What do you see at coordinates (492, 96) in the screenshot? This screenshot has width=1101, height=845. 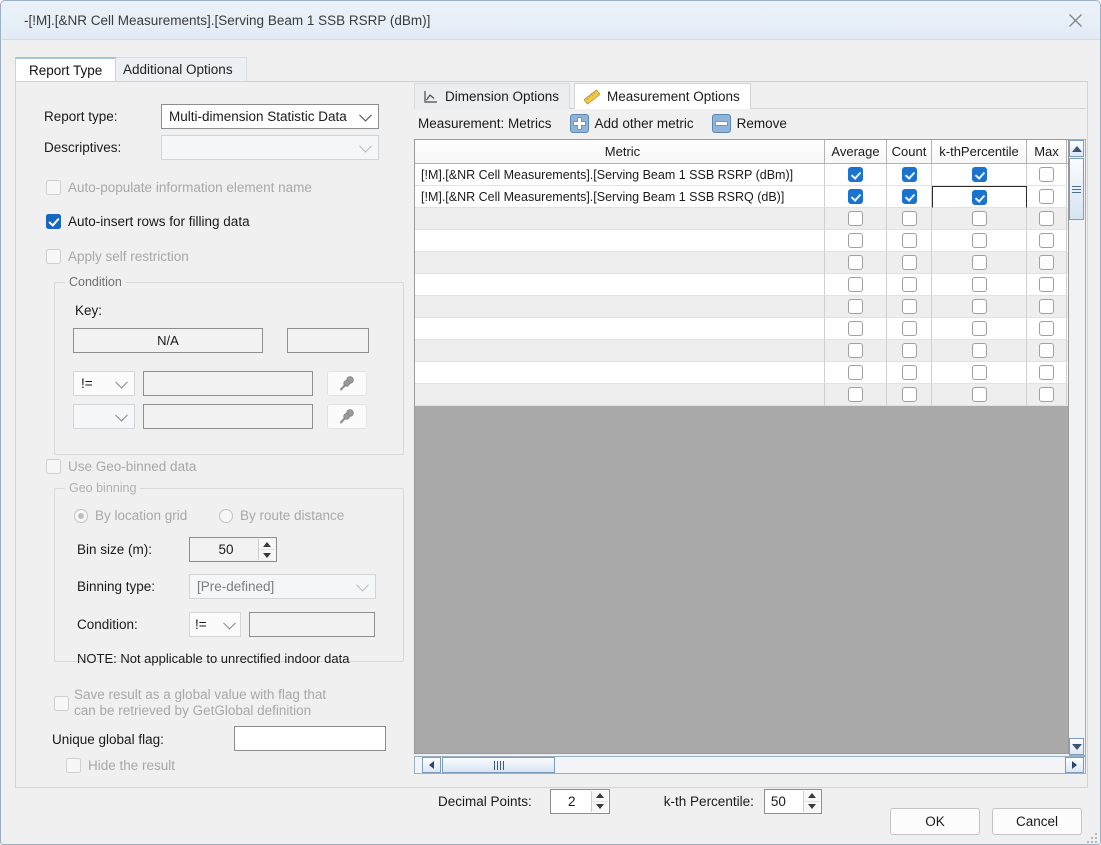 I see `tab-dimension-options: Dimension Options` at bounding box center [492, 96].